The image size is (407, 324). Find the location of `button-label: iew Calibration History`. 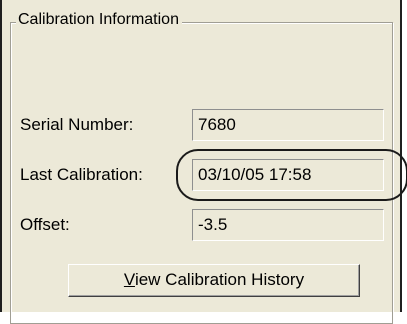

button-label: iew Calibration History is located at coordinates (219, 279).